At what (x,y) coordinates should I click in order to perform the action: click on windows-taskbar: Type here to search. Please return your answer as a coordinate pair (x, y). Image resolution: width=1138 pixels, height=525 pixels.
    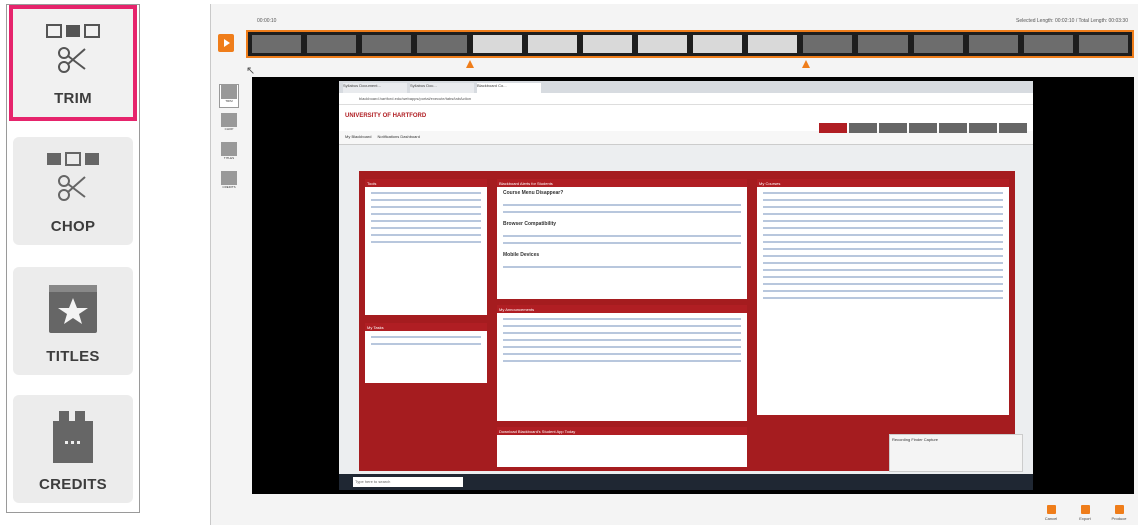
    Looking at the image, I should click on (686, 482).